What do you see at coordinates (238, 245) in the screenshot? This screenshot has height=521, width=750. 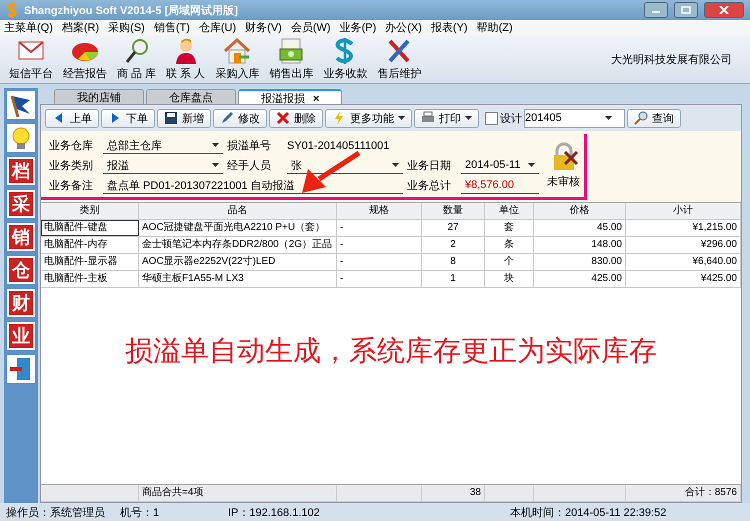 I see `table-cell: 金士顿笔记本内存条DDR2/800（2G）正品` at bounding box center [238, 245].